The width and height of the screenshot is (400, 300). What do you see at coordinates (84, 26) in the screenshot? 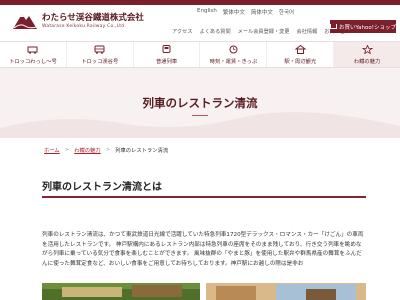
I see `logo-name-en: Watarase Keikoku Railway Co.,Ltd.` at bounding box center [84, 26].